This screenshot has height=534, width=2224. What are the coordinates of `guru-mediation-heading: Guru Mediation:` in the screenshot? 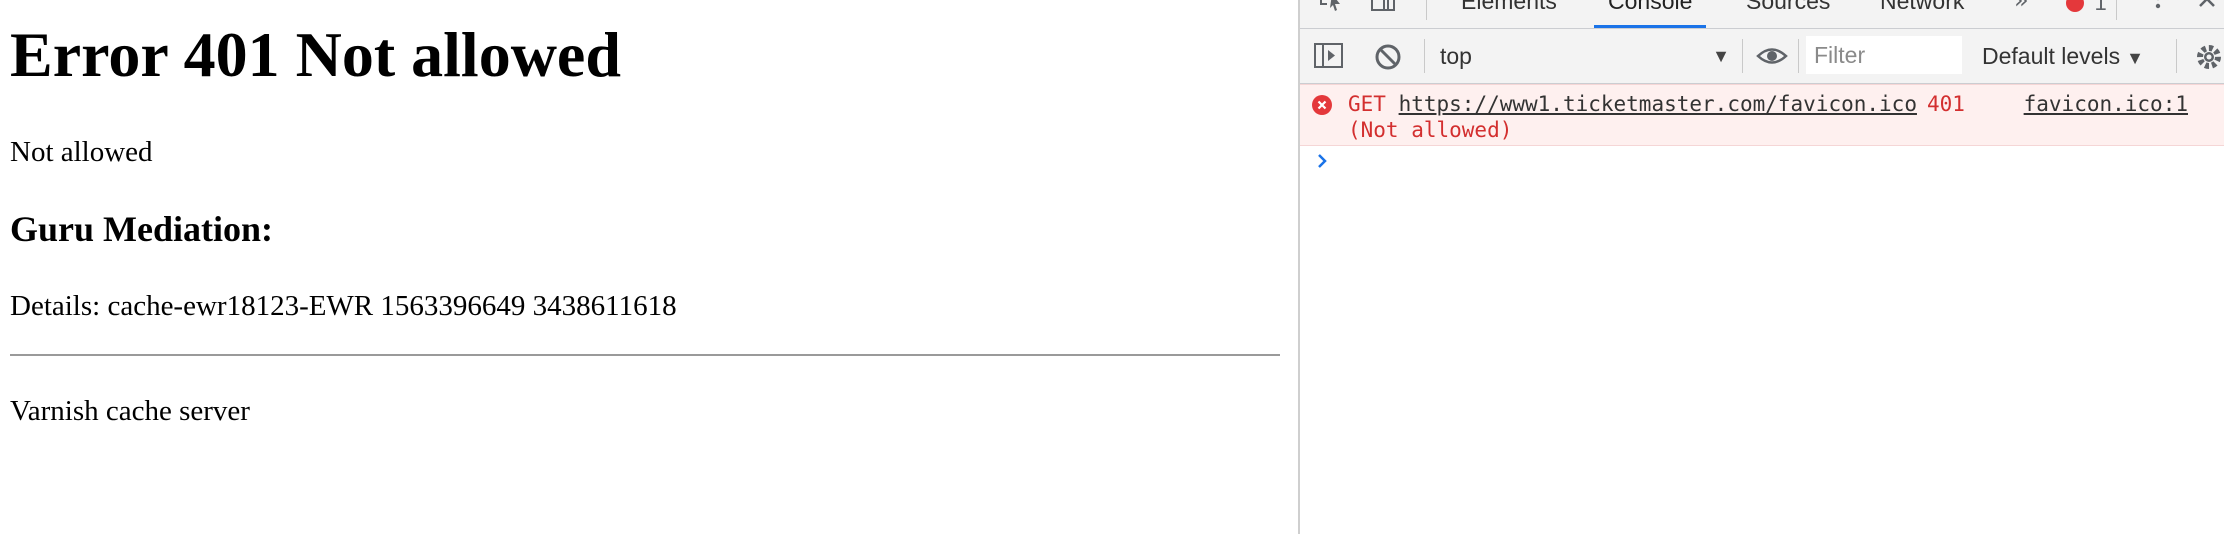 It's located at (142, 229).